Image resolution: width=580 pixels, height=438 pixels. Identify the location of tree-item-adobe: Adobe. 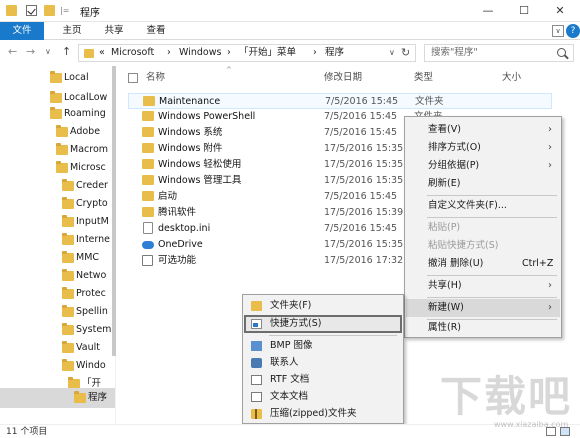
(57, 132).